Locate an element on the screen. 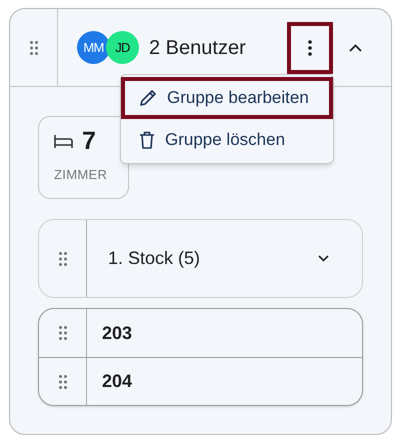 This screenshot has height=448, width=402. chevron-down-icon is located at coordinates (323, 258).